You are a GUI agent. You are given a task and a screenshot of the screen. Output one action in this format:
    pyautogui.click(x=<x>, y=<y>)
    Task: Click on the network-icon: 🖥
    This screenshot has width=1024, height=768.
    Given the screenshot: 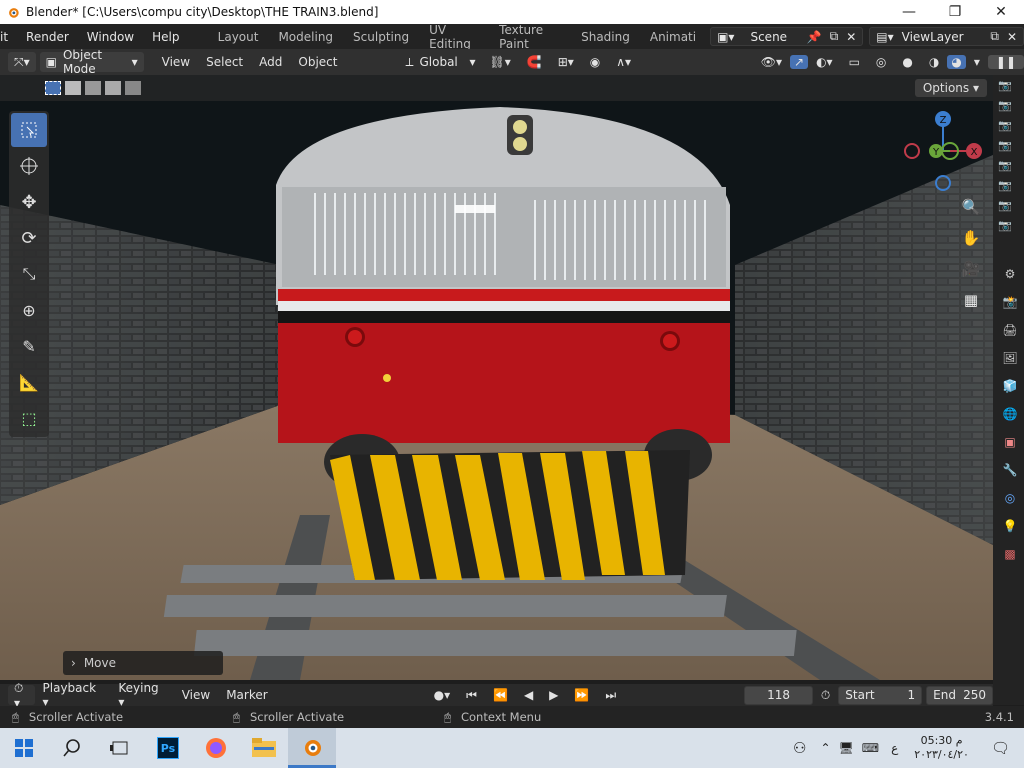 What is the action you would take?
    pyautogui.click(x=846, y=748)
    